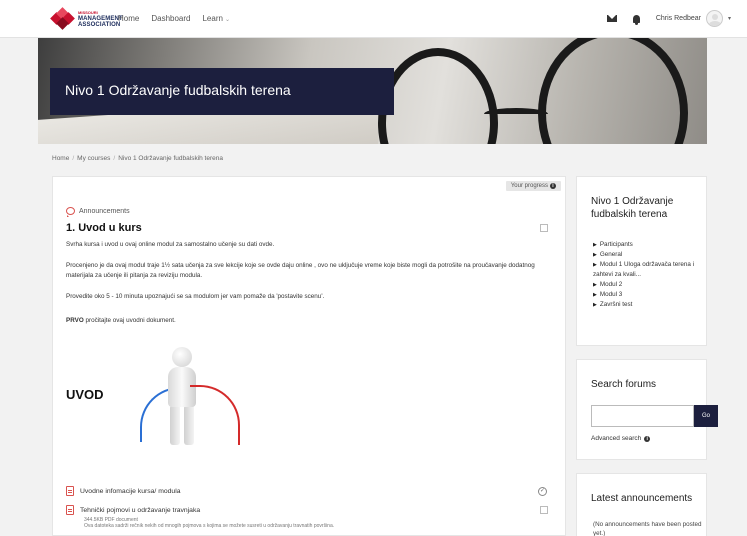 The height and width of the screenshot is (536, 747). What do you see at coordinates (123, 491) in the screenshot?
I see `file-link-intro: Uvodne infomacije kursa/ modula` at bounding box center [123, 491].